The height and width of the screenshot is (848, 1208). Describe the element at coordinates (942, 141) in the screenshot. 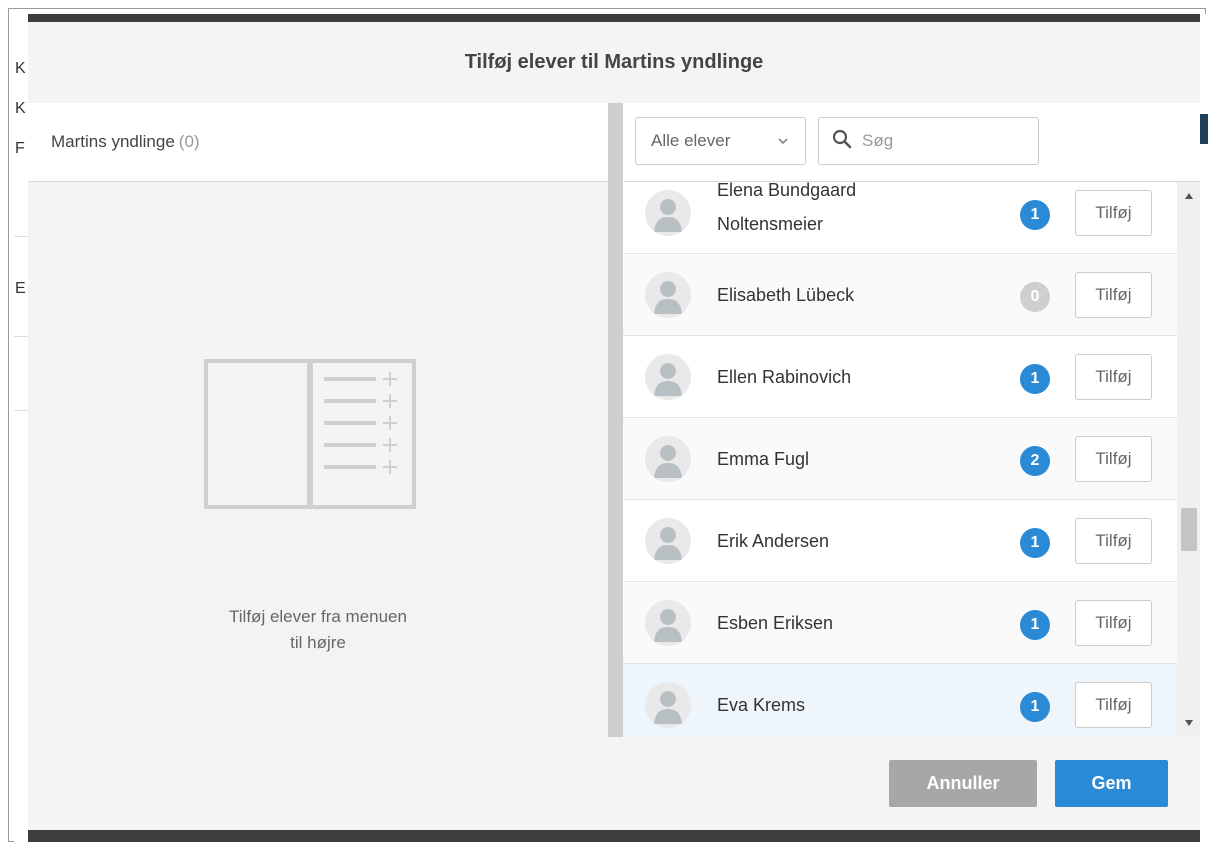

I see `search-input` at that location.